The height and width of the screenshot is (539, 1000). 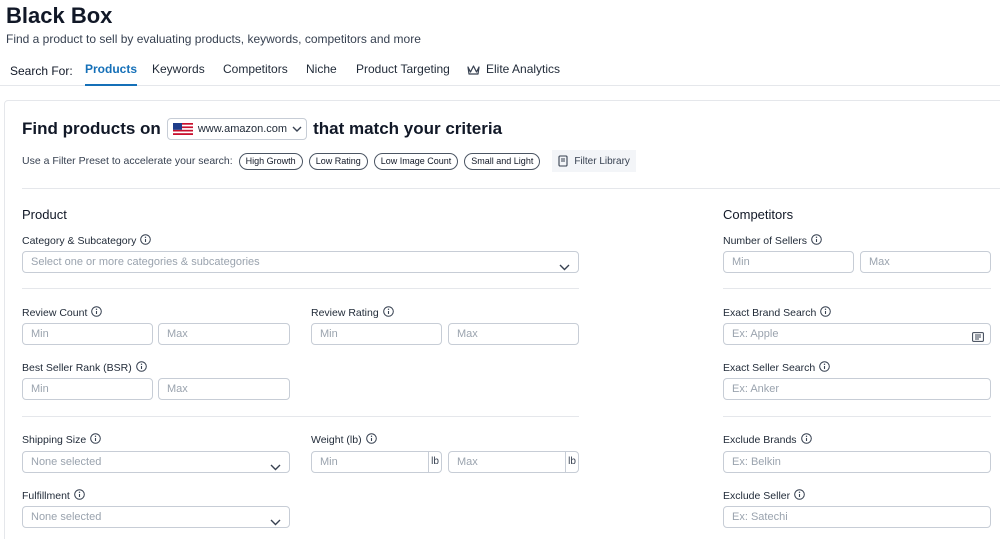 What do you see at coordinates (224, 389) in the screenshot?
I see `bsr-max-input: Max` at bounding box center [224, 389].